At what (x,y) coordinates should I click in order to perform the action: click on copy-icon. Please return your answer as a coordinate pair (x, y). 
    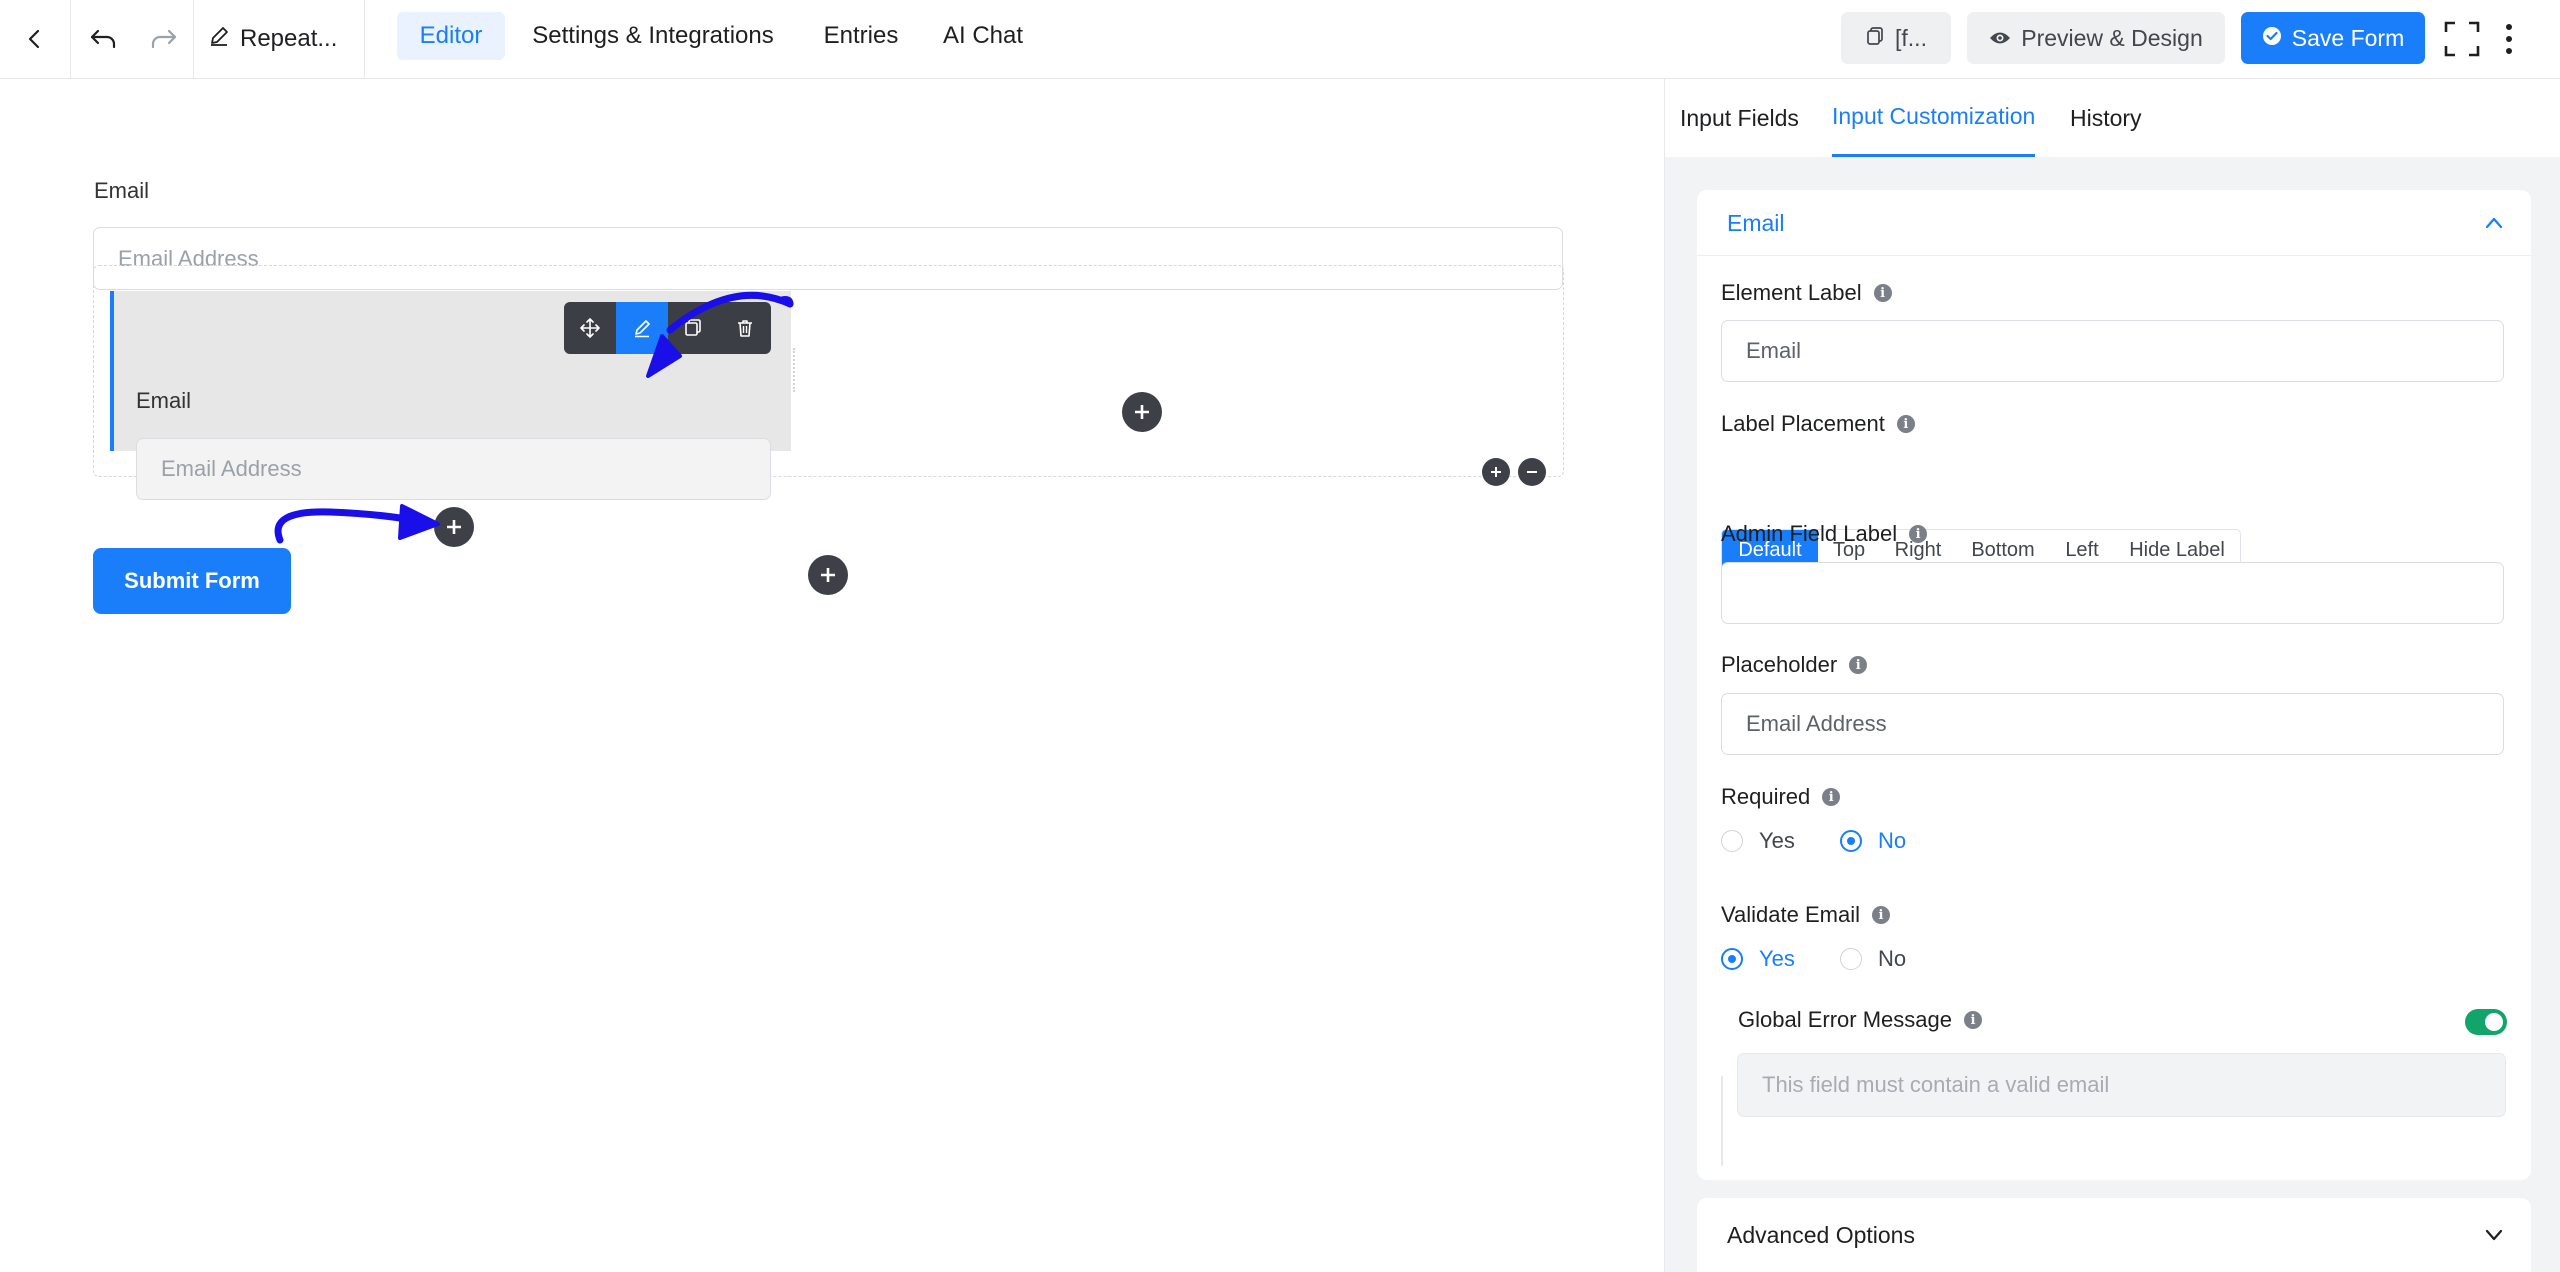
    Looking at the image, I should click on (1875, 38).